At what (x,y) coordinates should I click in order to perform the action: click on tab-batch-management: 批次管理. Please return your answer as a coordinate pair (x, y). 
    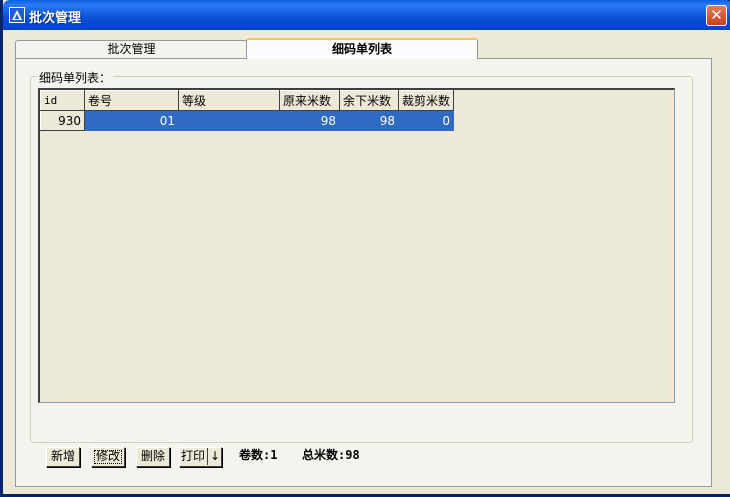
    Looking at the image, I should click on (131, 49).